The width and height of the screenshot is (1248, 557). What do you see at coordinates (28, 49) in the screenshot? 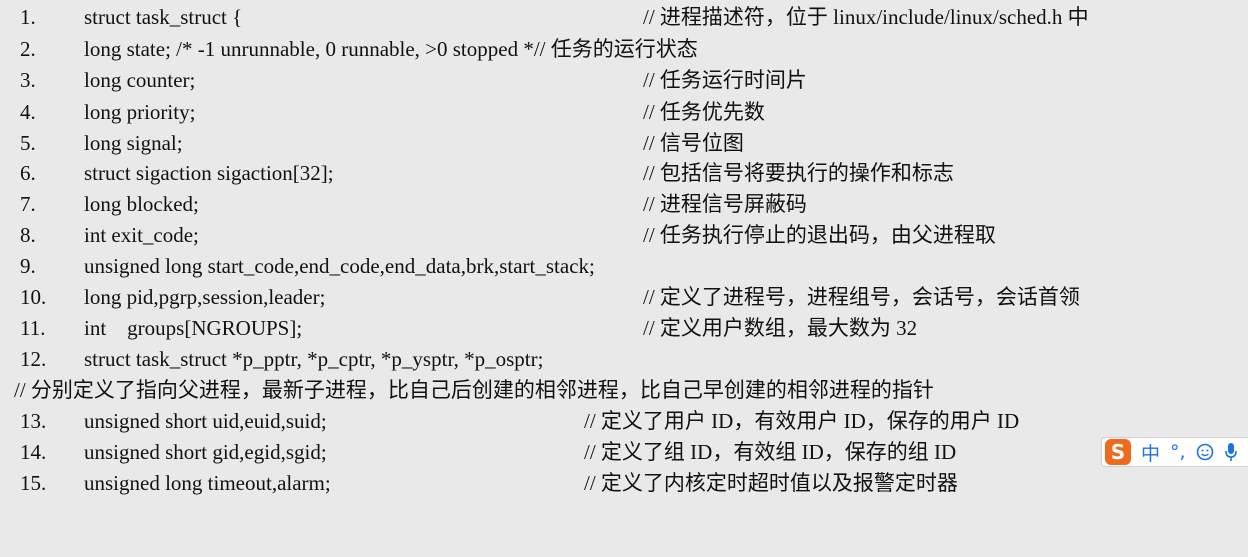
I see `line-number: 2.` at bounding box center [28, 49].